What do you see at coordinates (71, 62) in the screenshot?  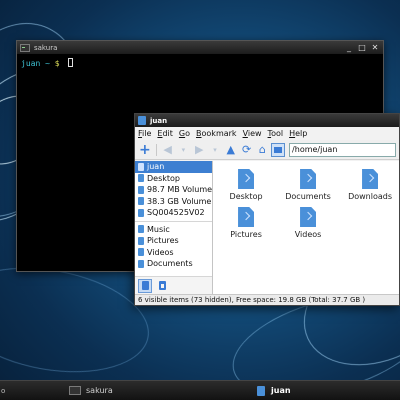 I see `text-cursor` at bounding box center [71, 62].